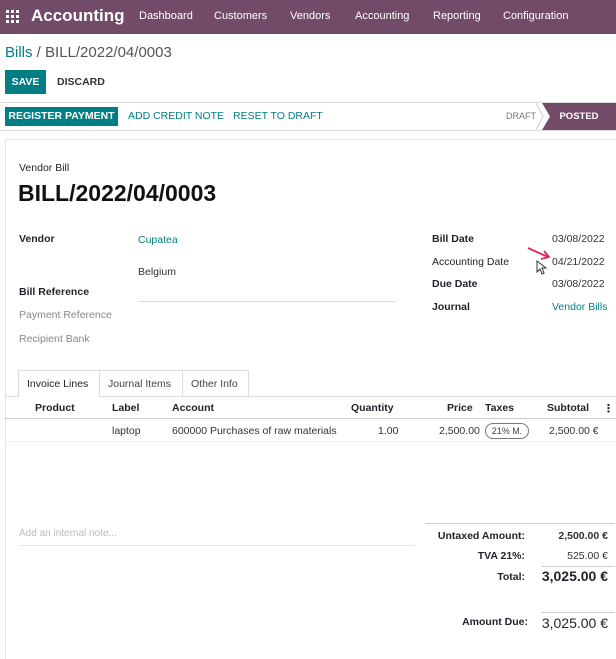 Image resolution: width=616 pixels, height=659 pixels. Describe the element at coordinates (388, 431) in the screenshot. I see `cell-quantity: 1.00` at that location.